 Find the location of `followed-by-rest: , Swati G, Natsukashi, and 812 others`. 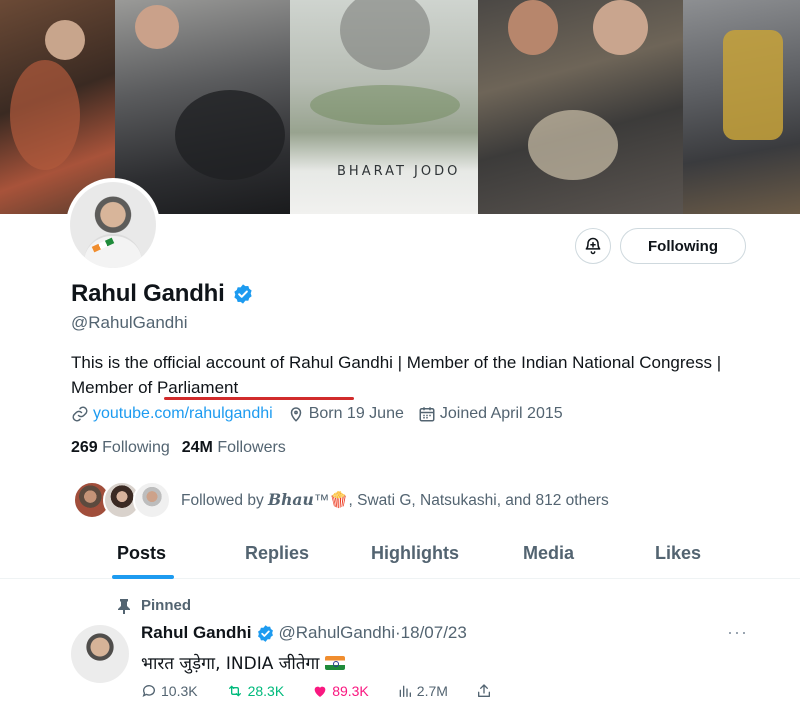

followed-by-rest: , Swati G, Natsukashi, and 812 others is located at coordinates (478, 500).